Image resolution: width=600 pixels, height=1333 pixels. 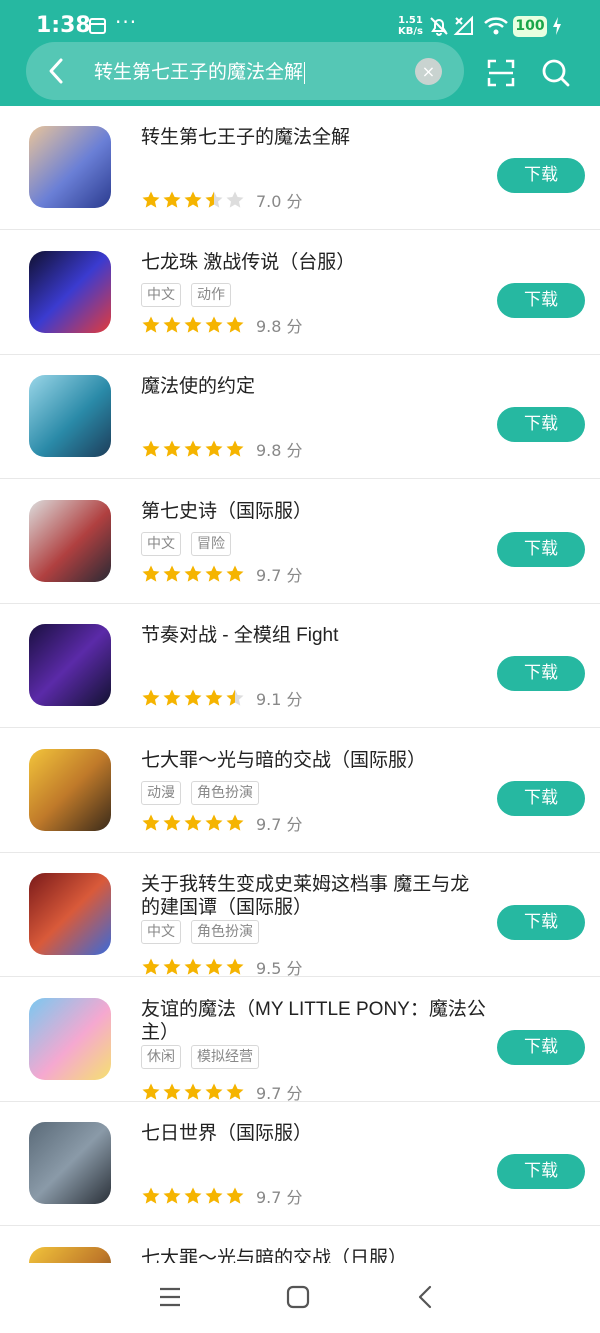 What do you see at coordinates (300, 666) in the screenshot?
I see `app-list-item: 节奏对战 - 全模组 Fight 9.1 分 下载` at bounding box center [300, 666].